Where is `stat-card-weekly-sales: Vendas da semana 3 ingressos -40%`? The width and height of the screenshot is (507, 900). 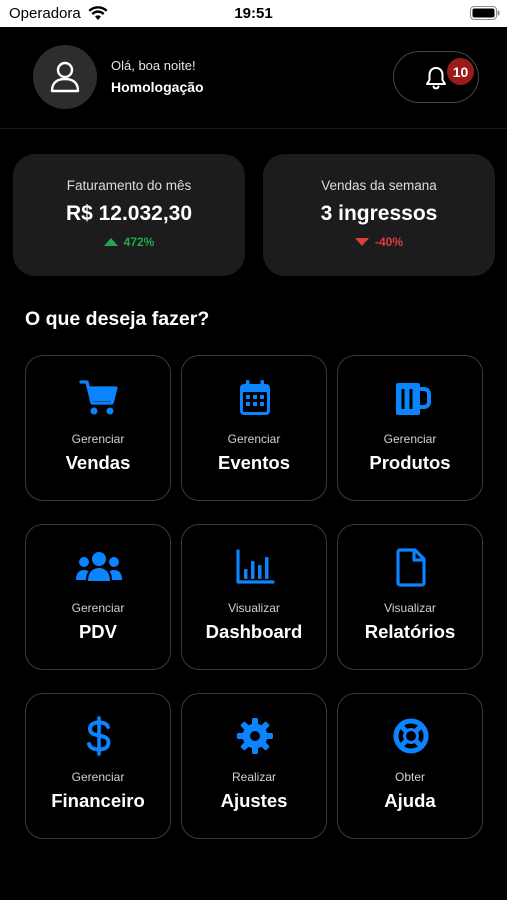
stat-card-weekly-sales: Vendas da semana 3 ingressos -40% is located at coordinates (379, 215).